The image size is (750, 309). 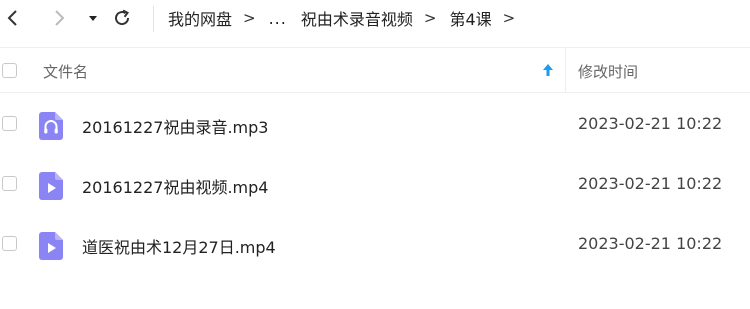 What do you see at coordinates (65, 71) in the screenshot?
I see `column-header-name: 文件名` at bounding box center [65, 71].